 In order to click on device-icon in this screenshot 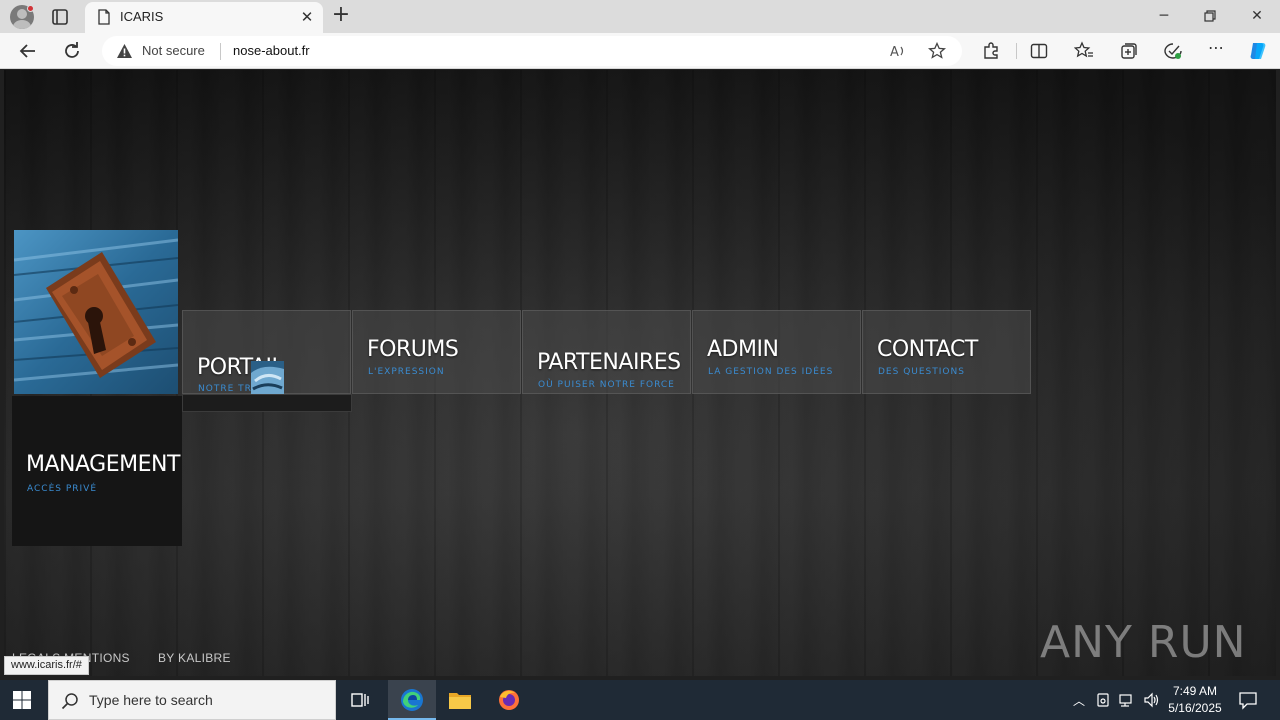, I will do `click(1103, 700)`.